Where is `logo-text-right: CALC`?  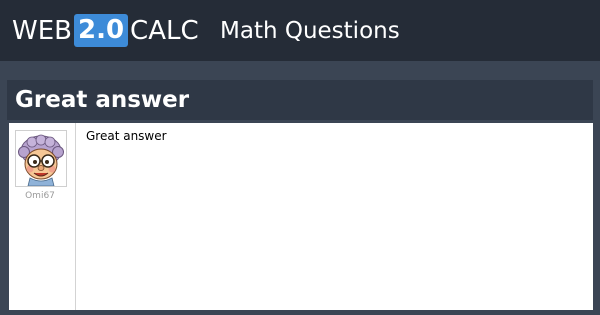 logo-text-right: CALC is located at coordinates (164, 30).